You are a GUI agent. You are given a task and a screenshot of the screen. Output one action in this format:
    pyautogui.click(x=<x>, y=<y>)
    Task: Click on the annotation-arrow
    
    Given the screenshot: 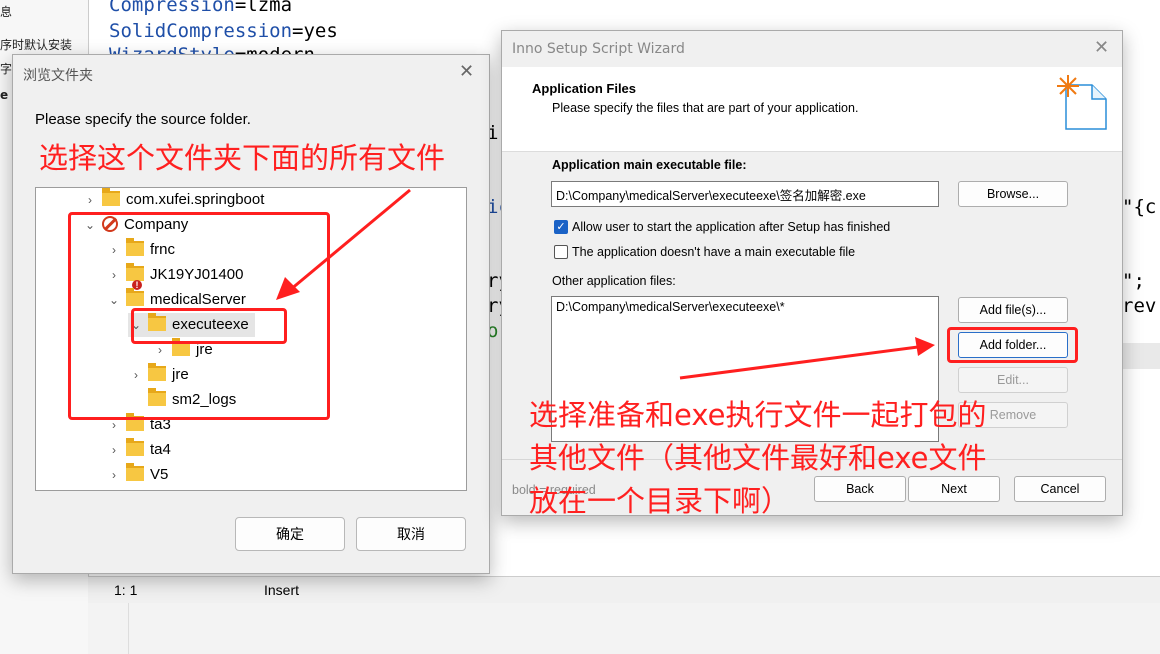 What is the action you would take?
    pyautogui.click(x=799, y=362)
    